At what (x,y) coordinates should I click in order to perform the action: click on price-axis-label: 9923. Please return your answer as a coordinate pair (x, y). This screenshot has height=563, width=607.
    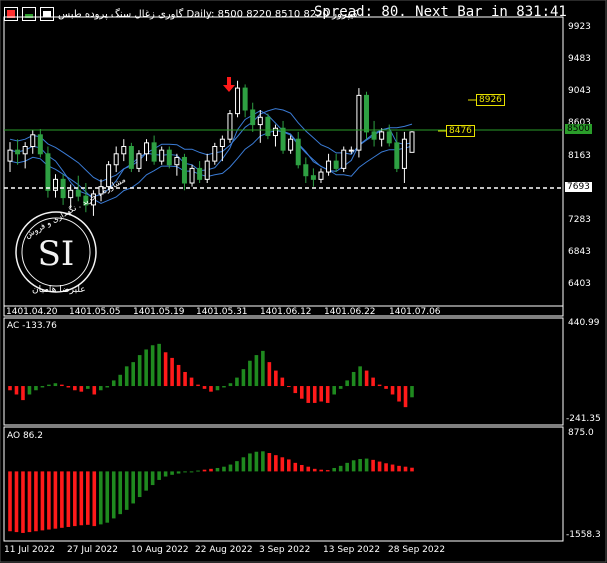
    Looking at the image, I should click on (579, 27).